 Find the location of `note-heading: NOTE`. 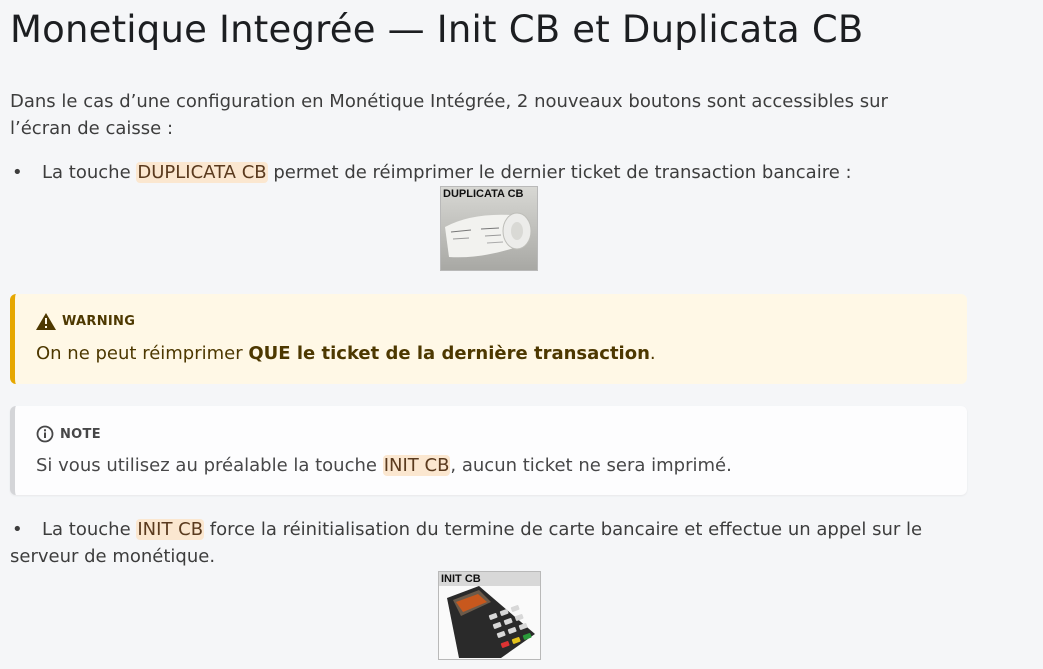

note-heading: NOTE is located at coordinates (68, 434).